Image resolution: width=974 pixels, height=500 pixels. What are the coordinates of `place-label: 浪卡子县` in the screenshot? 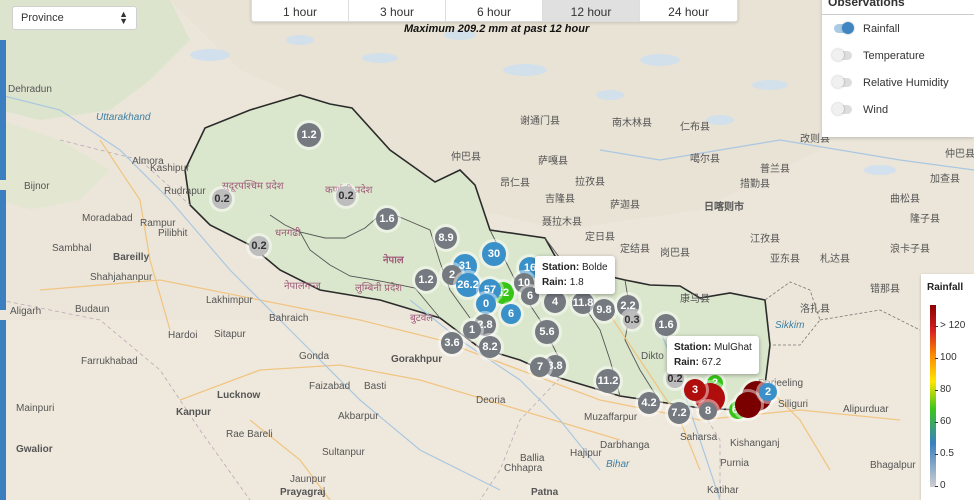 It's located at (910, 249).